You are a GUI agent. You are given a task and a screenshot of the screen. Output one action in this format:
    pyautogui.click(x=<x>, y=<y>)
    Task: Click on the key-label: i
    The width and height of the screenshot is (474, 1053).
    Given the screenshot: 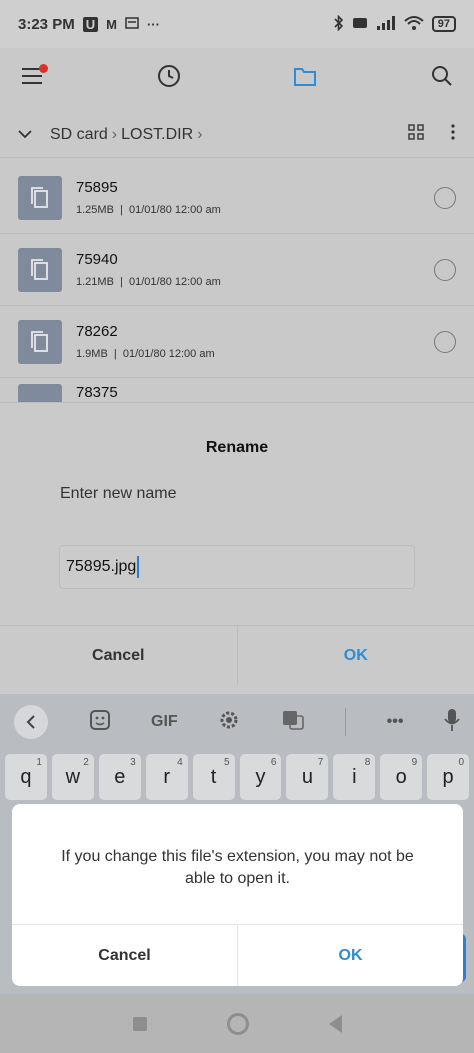 What is the action you would take?
    pyautogui.click(x=354, y=776)
    